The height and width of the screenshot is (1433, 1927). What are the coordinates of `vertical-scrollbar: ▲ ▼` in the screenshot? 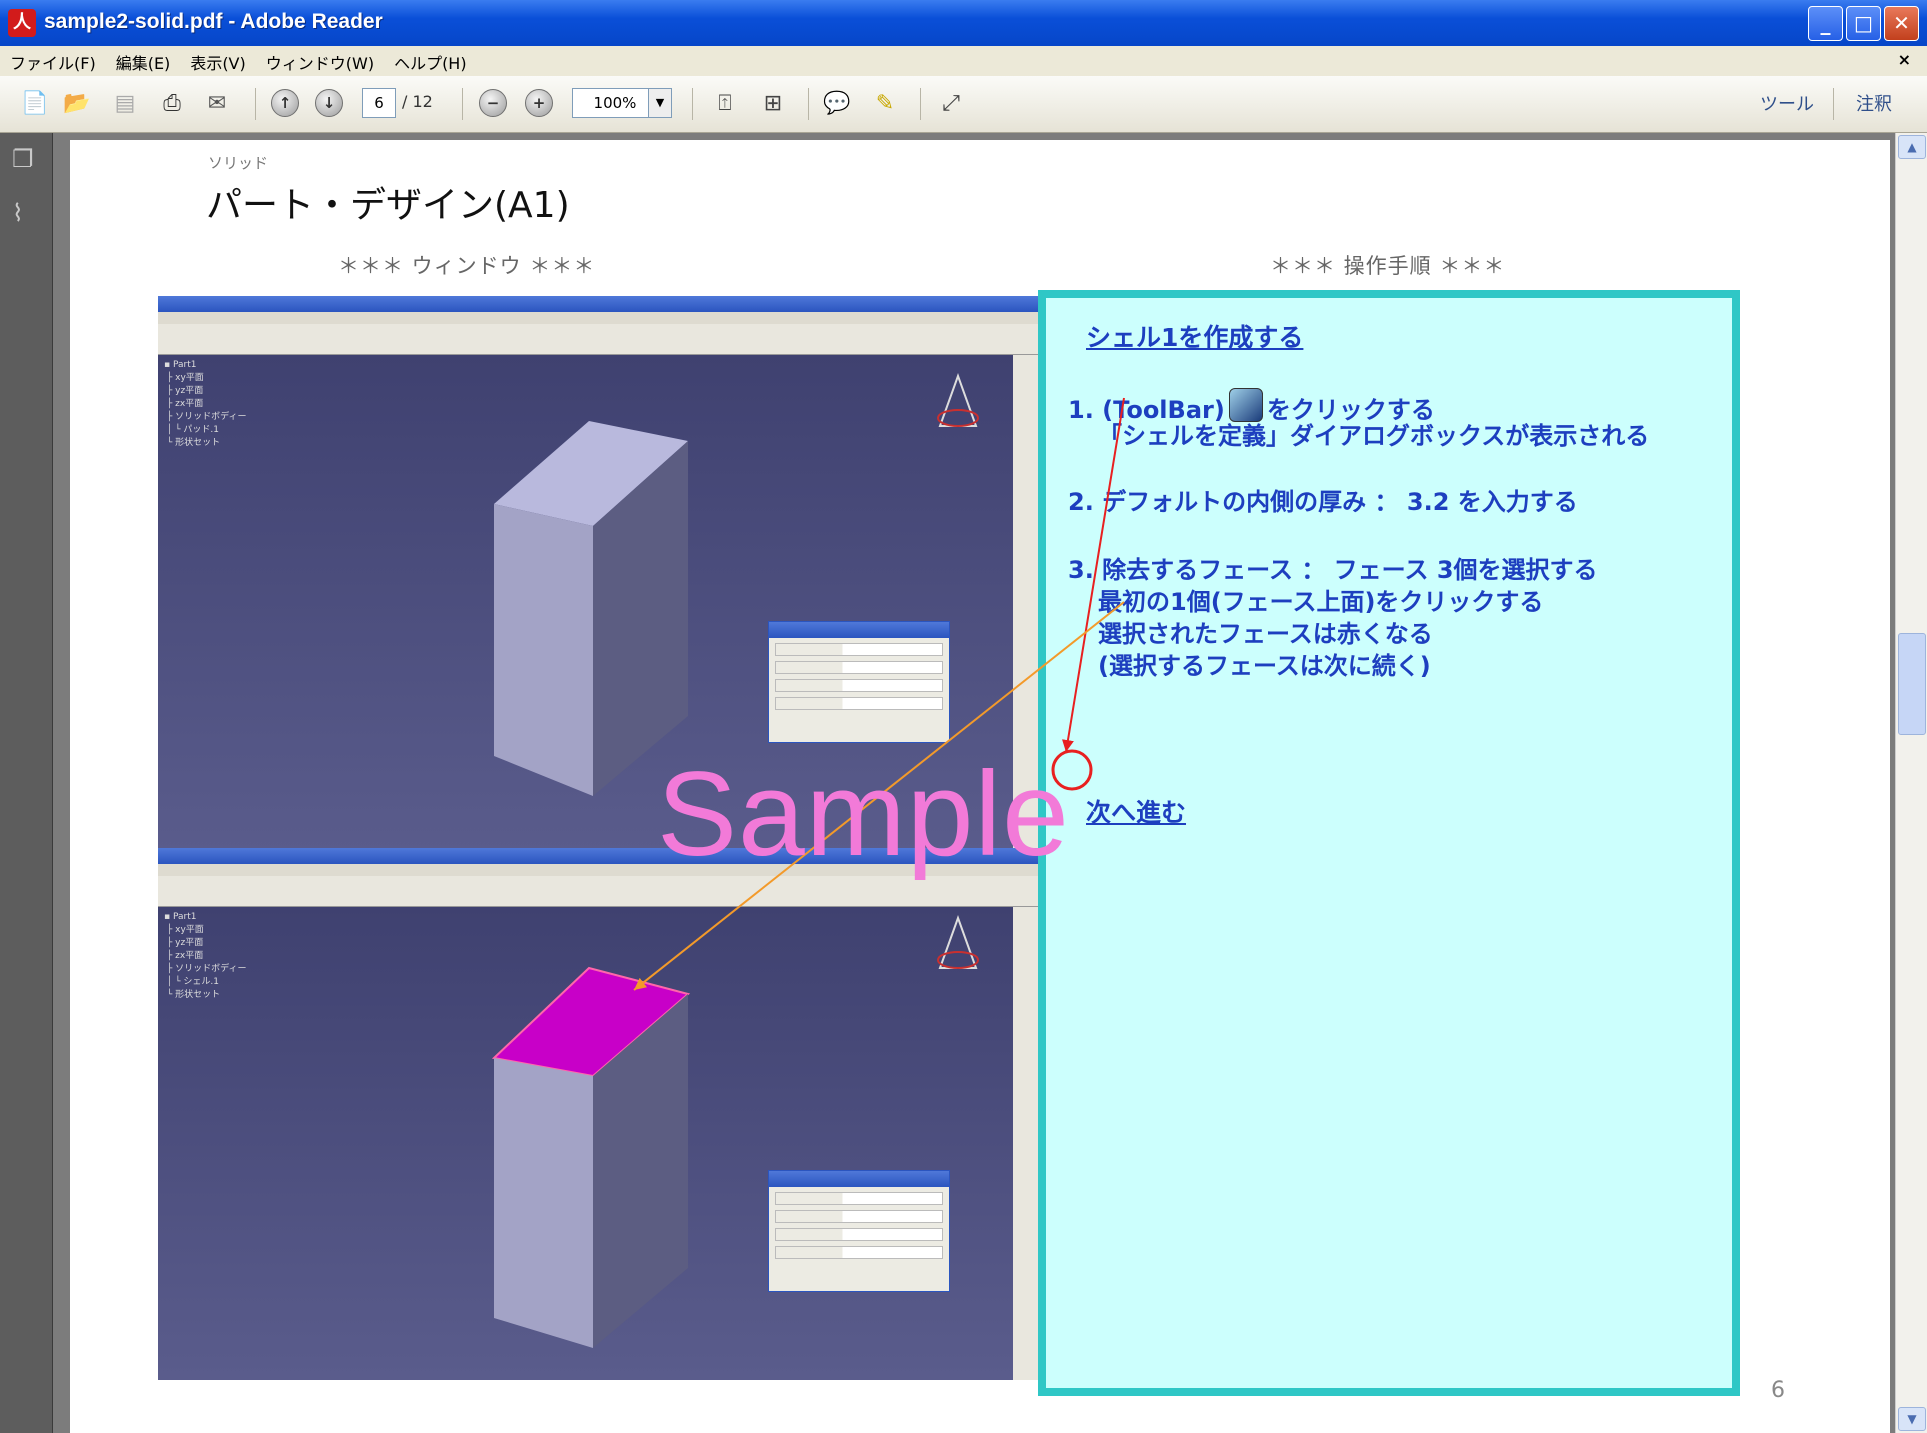 It's located at (1911, 783).